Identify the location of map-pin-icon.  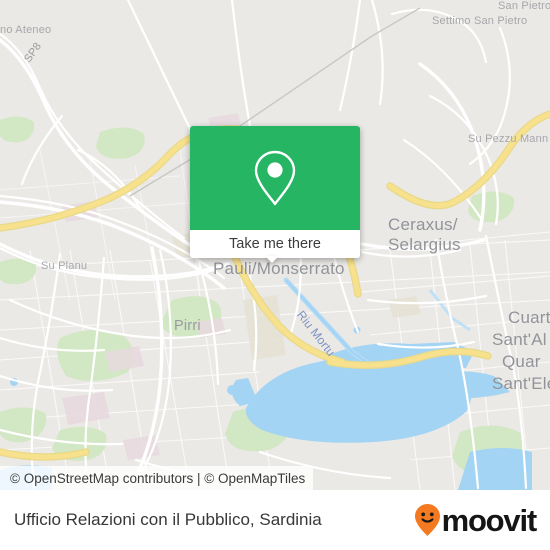
(275, 178).